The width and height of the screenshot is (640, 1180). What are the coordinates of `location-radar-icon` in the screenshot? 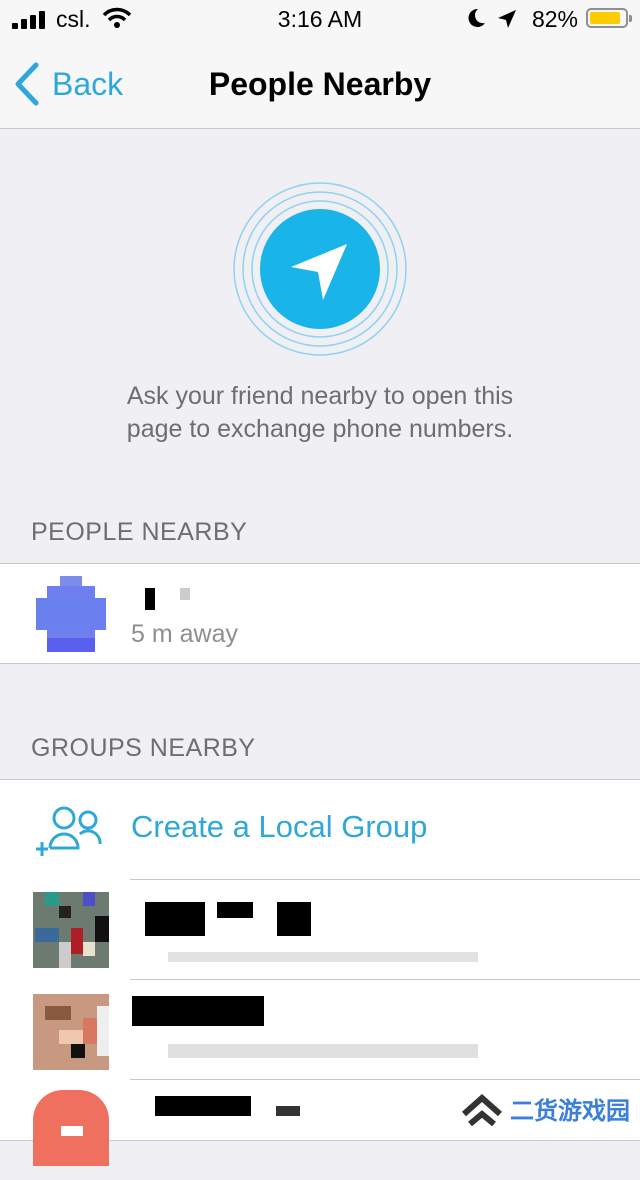 It's located at (320, 269).